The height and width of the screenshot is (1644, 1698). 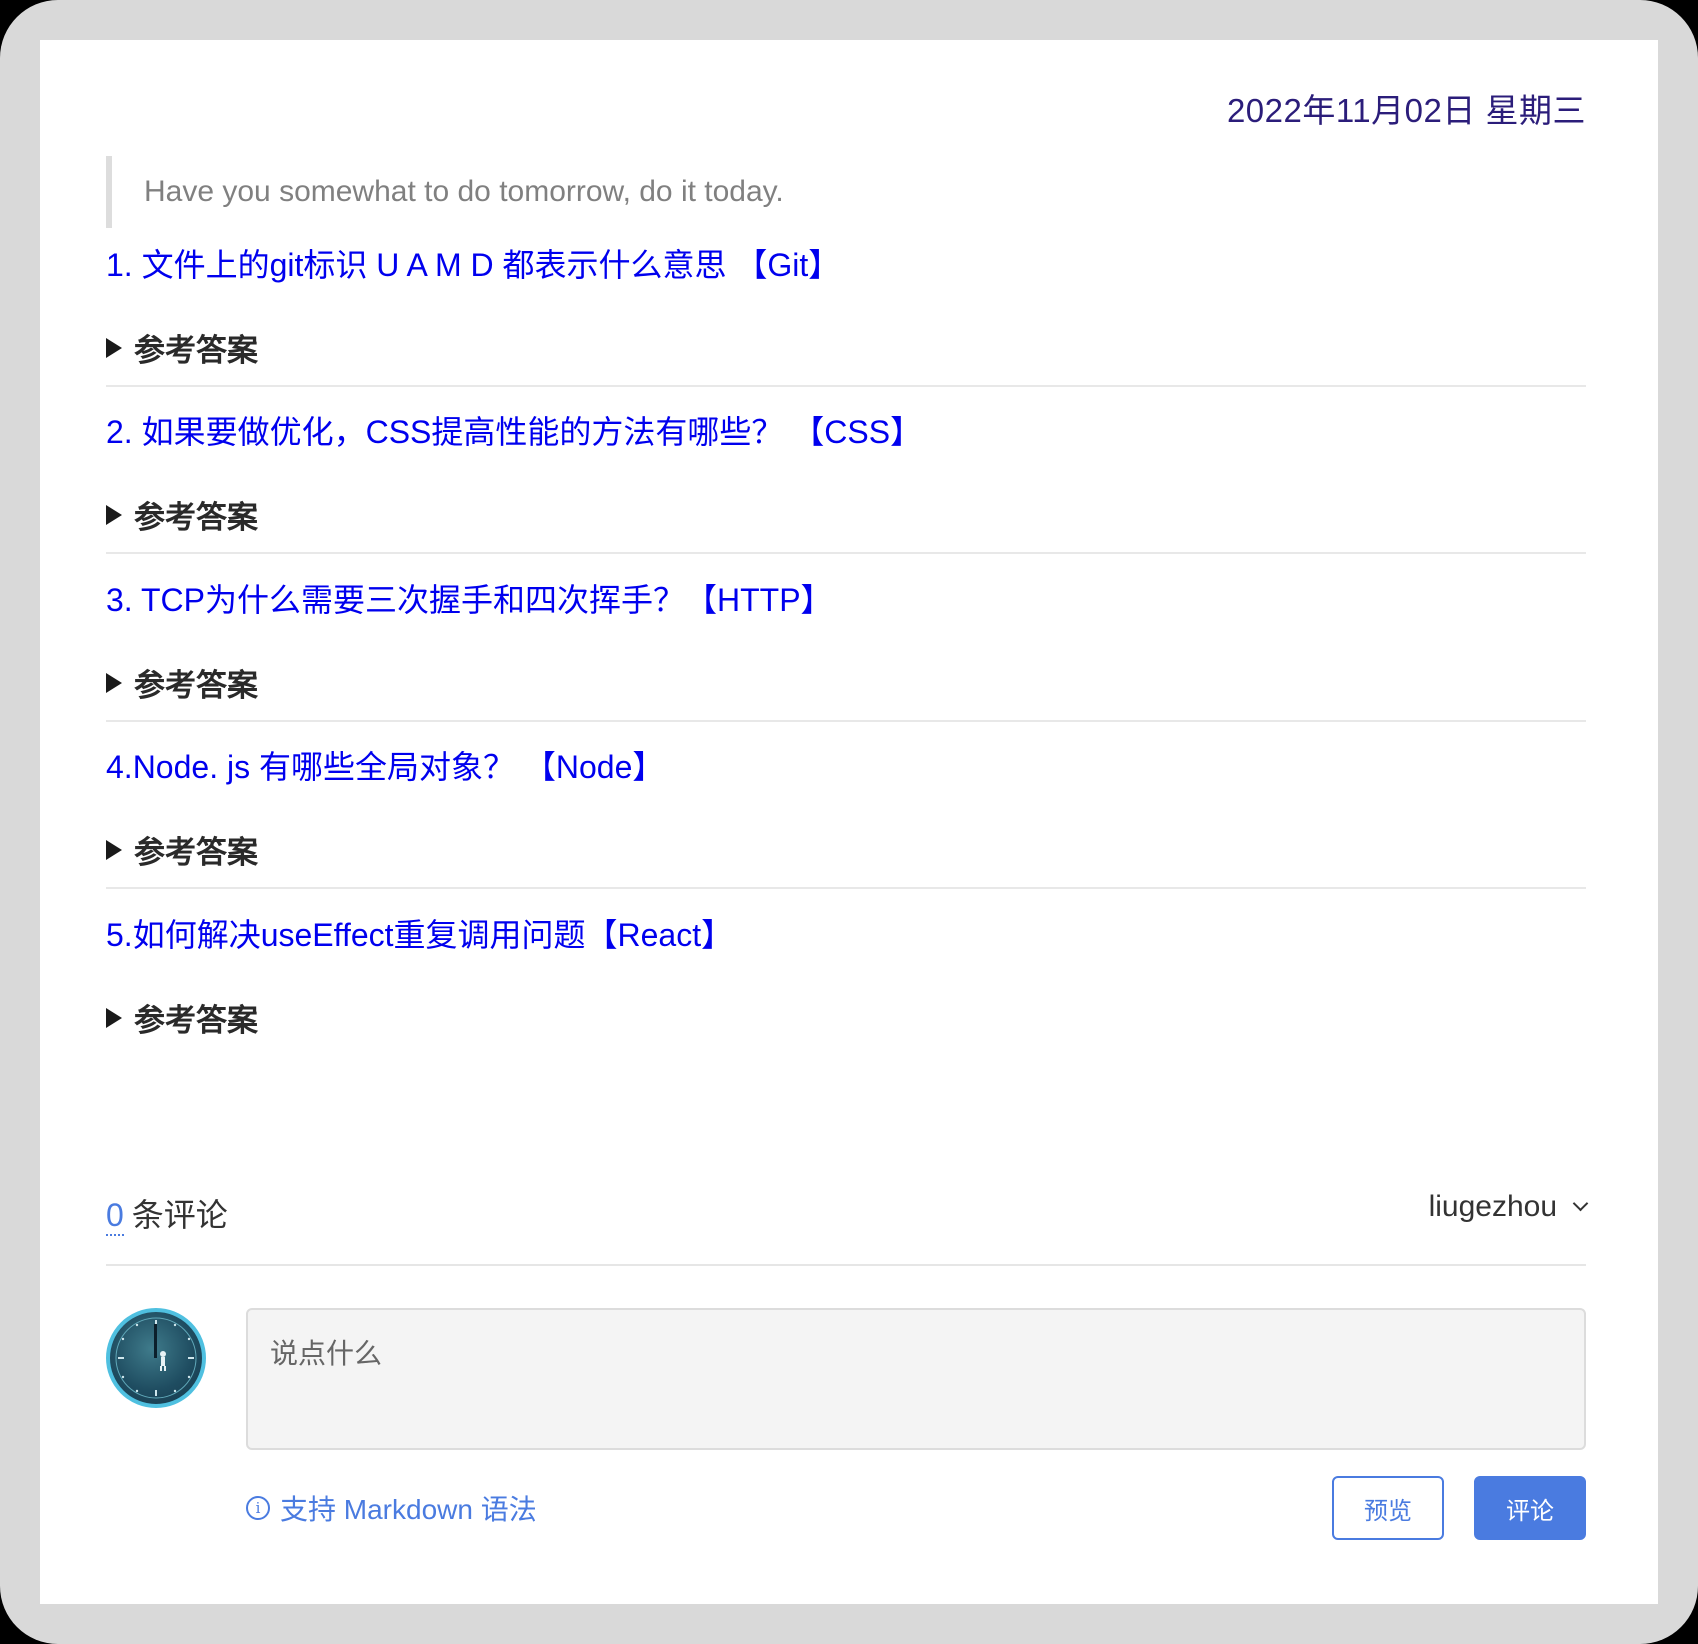 What do you see at coordinates (846, 316) in the screenshot?
I see `question-item: 1. 文件上的git标识 U A M D 都表示什么意思 【Git】 参考答案` at bounding box center [846, 316].